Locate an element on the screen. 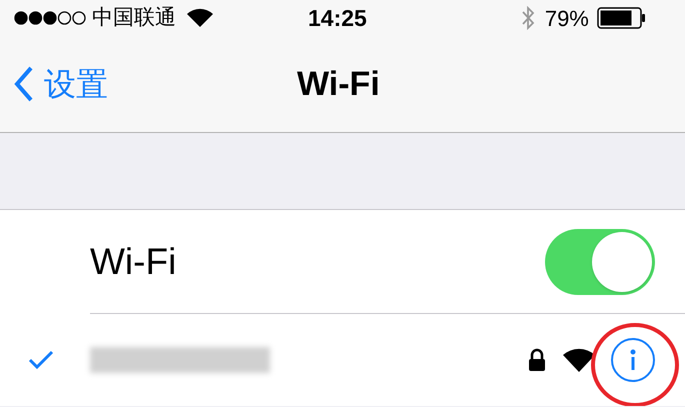 The width and height of the screenshot is (685, 407). battery-percent: 79% is located at coordinates (566, 18).